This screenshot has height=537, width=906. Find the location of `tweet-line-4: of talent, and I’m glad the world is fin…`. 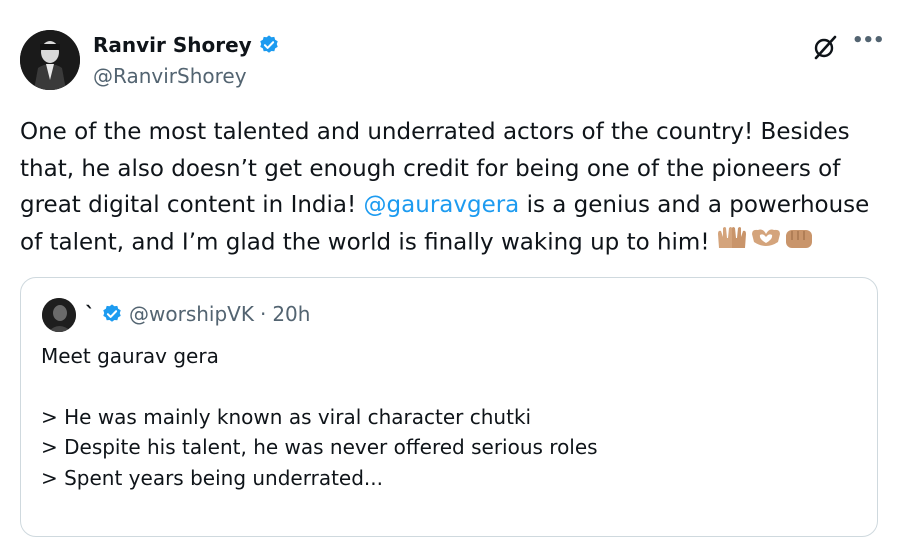

tweet-line-4: of talent, and I’m glad the world is fin… is located at coordinates (365, 241).